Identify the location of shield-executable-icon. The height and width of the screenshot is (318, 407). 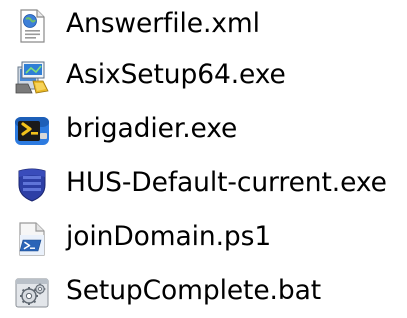
(32, 185).